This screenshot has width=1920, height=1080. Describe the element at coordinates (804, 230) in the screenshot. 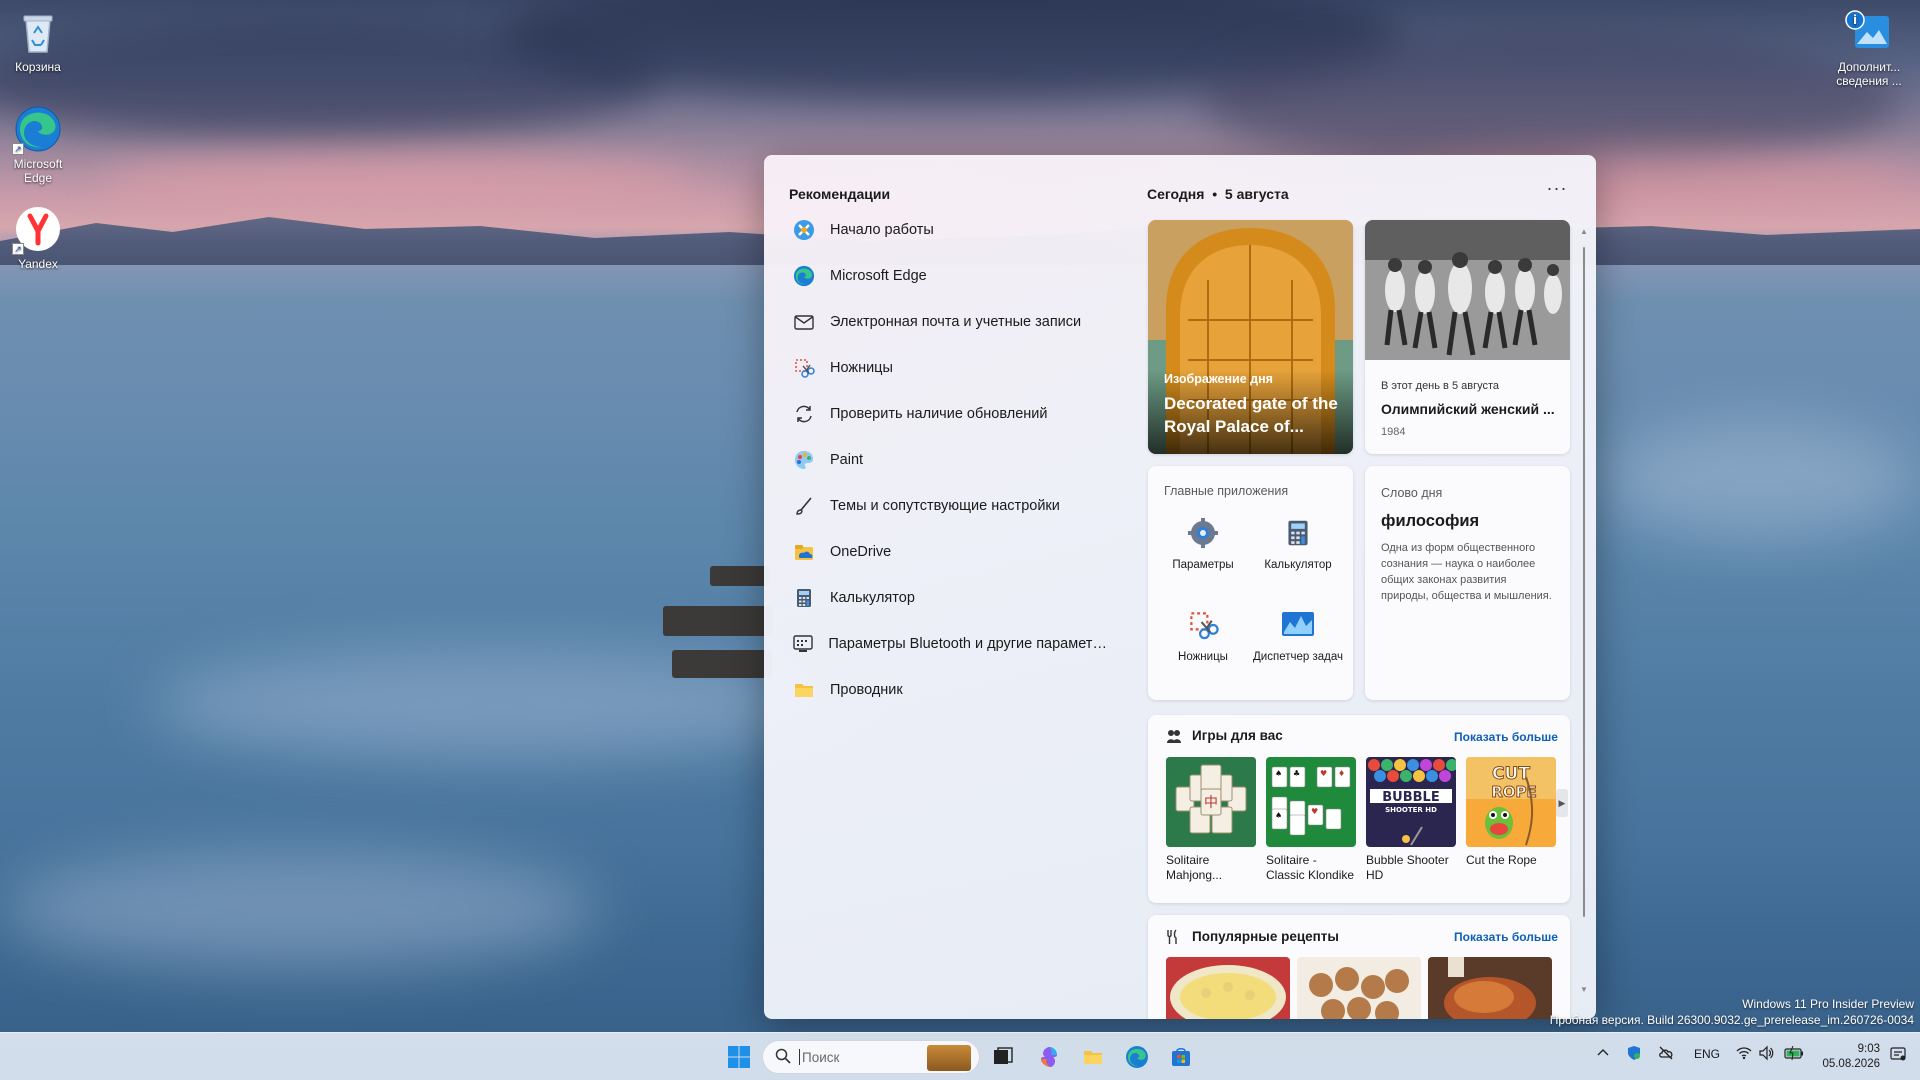

I see `get-started-icon` at that location.